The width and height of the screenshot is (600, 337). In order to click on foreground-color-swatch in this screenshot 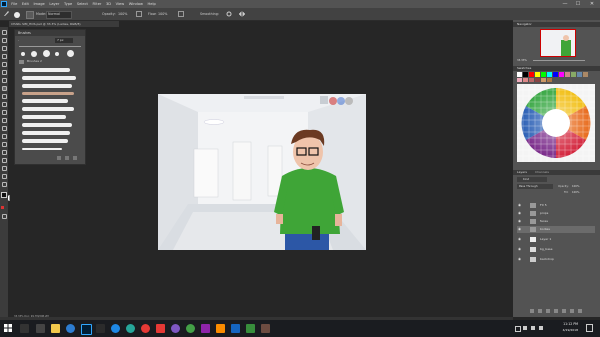, I will do `click(4, 195)`.